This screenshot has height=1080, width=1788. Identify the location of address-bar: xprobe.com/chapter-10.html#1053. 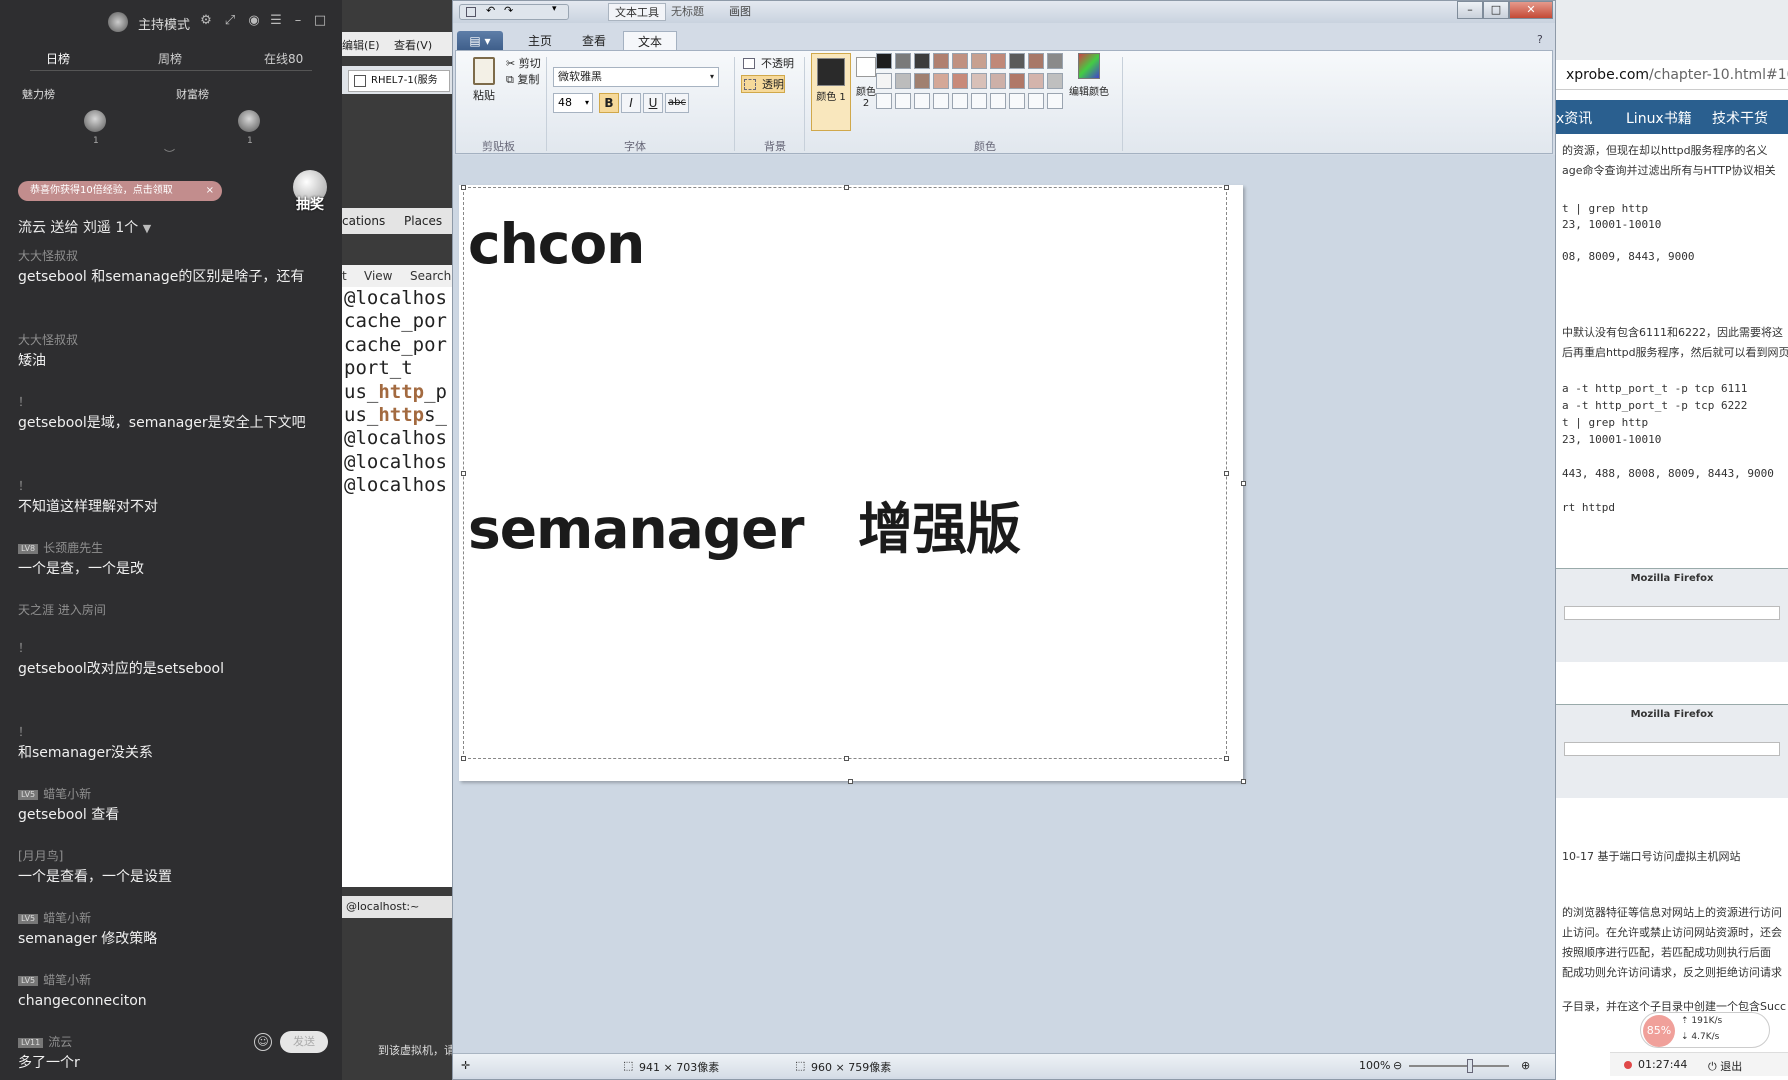
(1672, 75).